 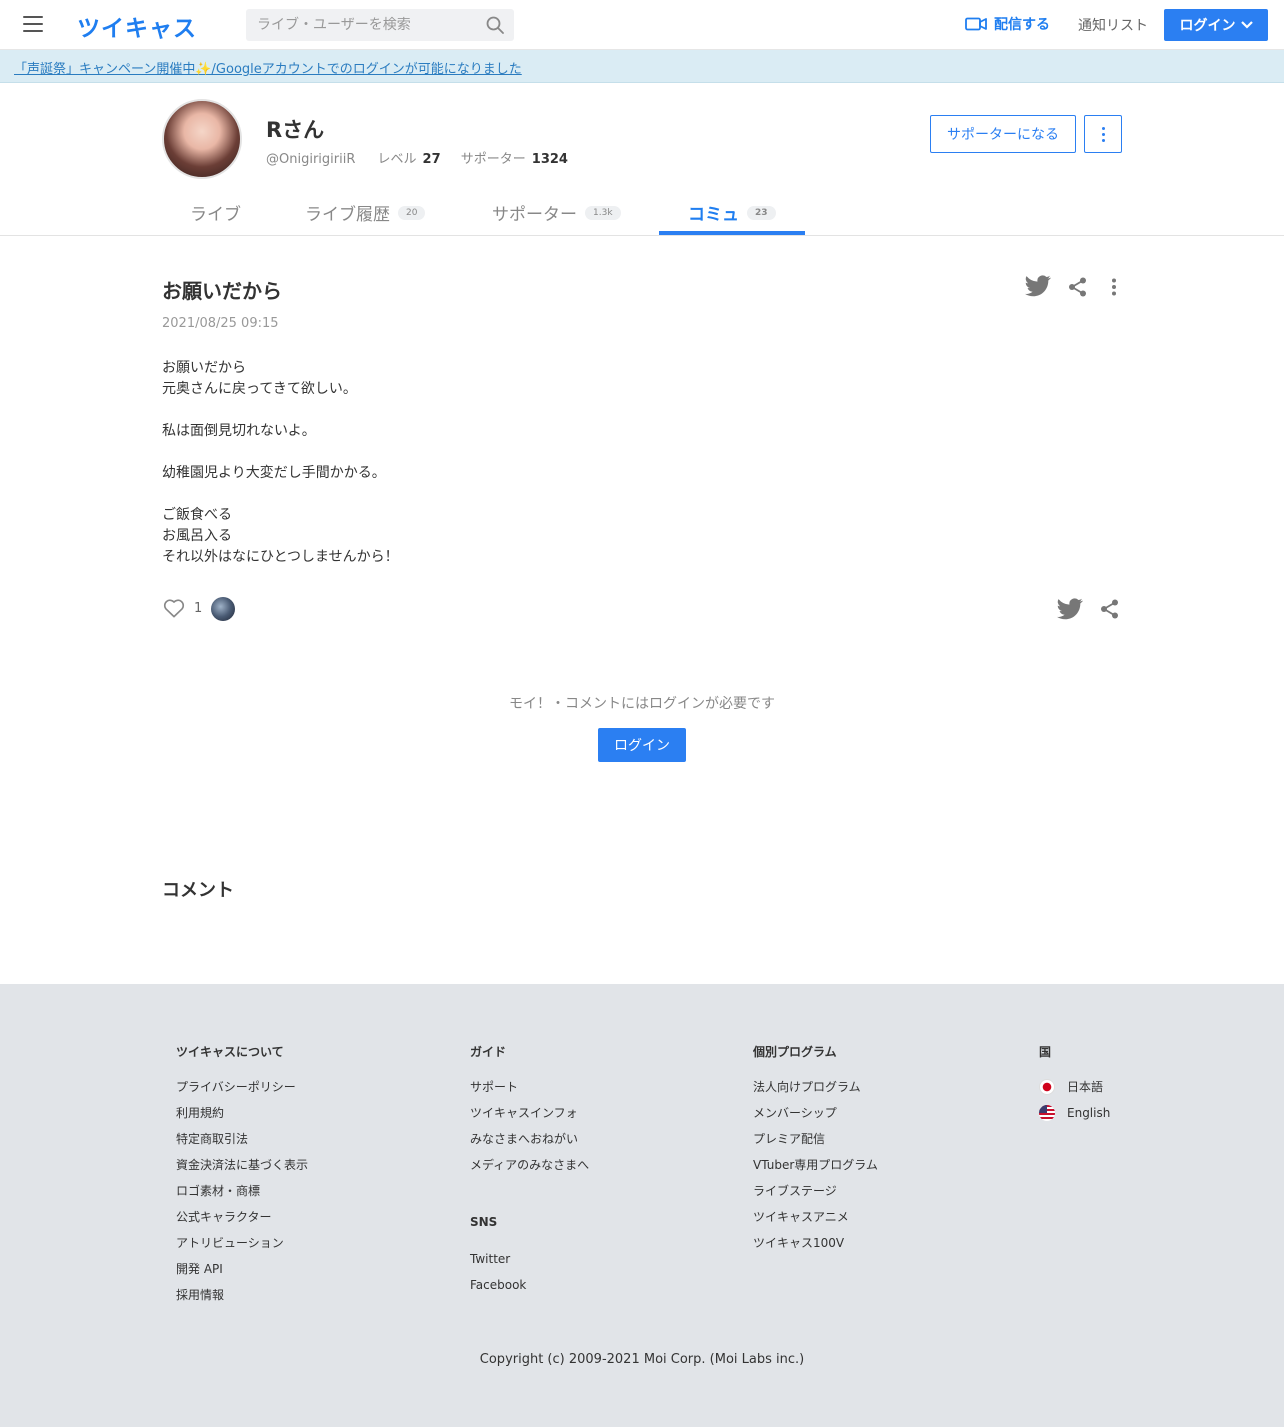 What do you see at coordinates (223, 609) in the screenshot?
I see `liker-avatar` at bounding box center [223, 609].